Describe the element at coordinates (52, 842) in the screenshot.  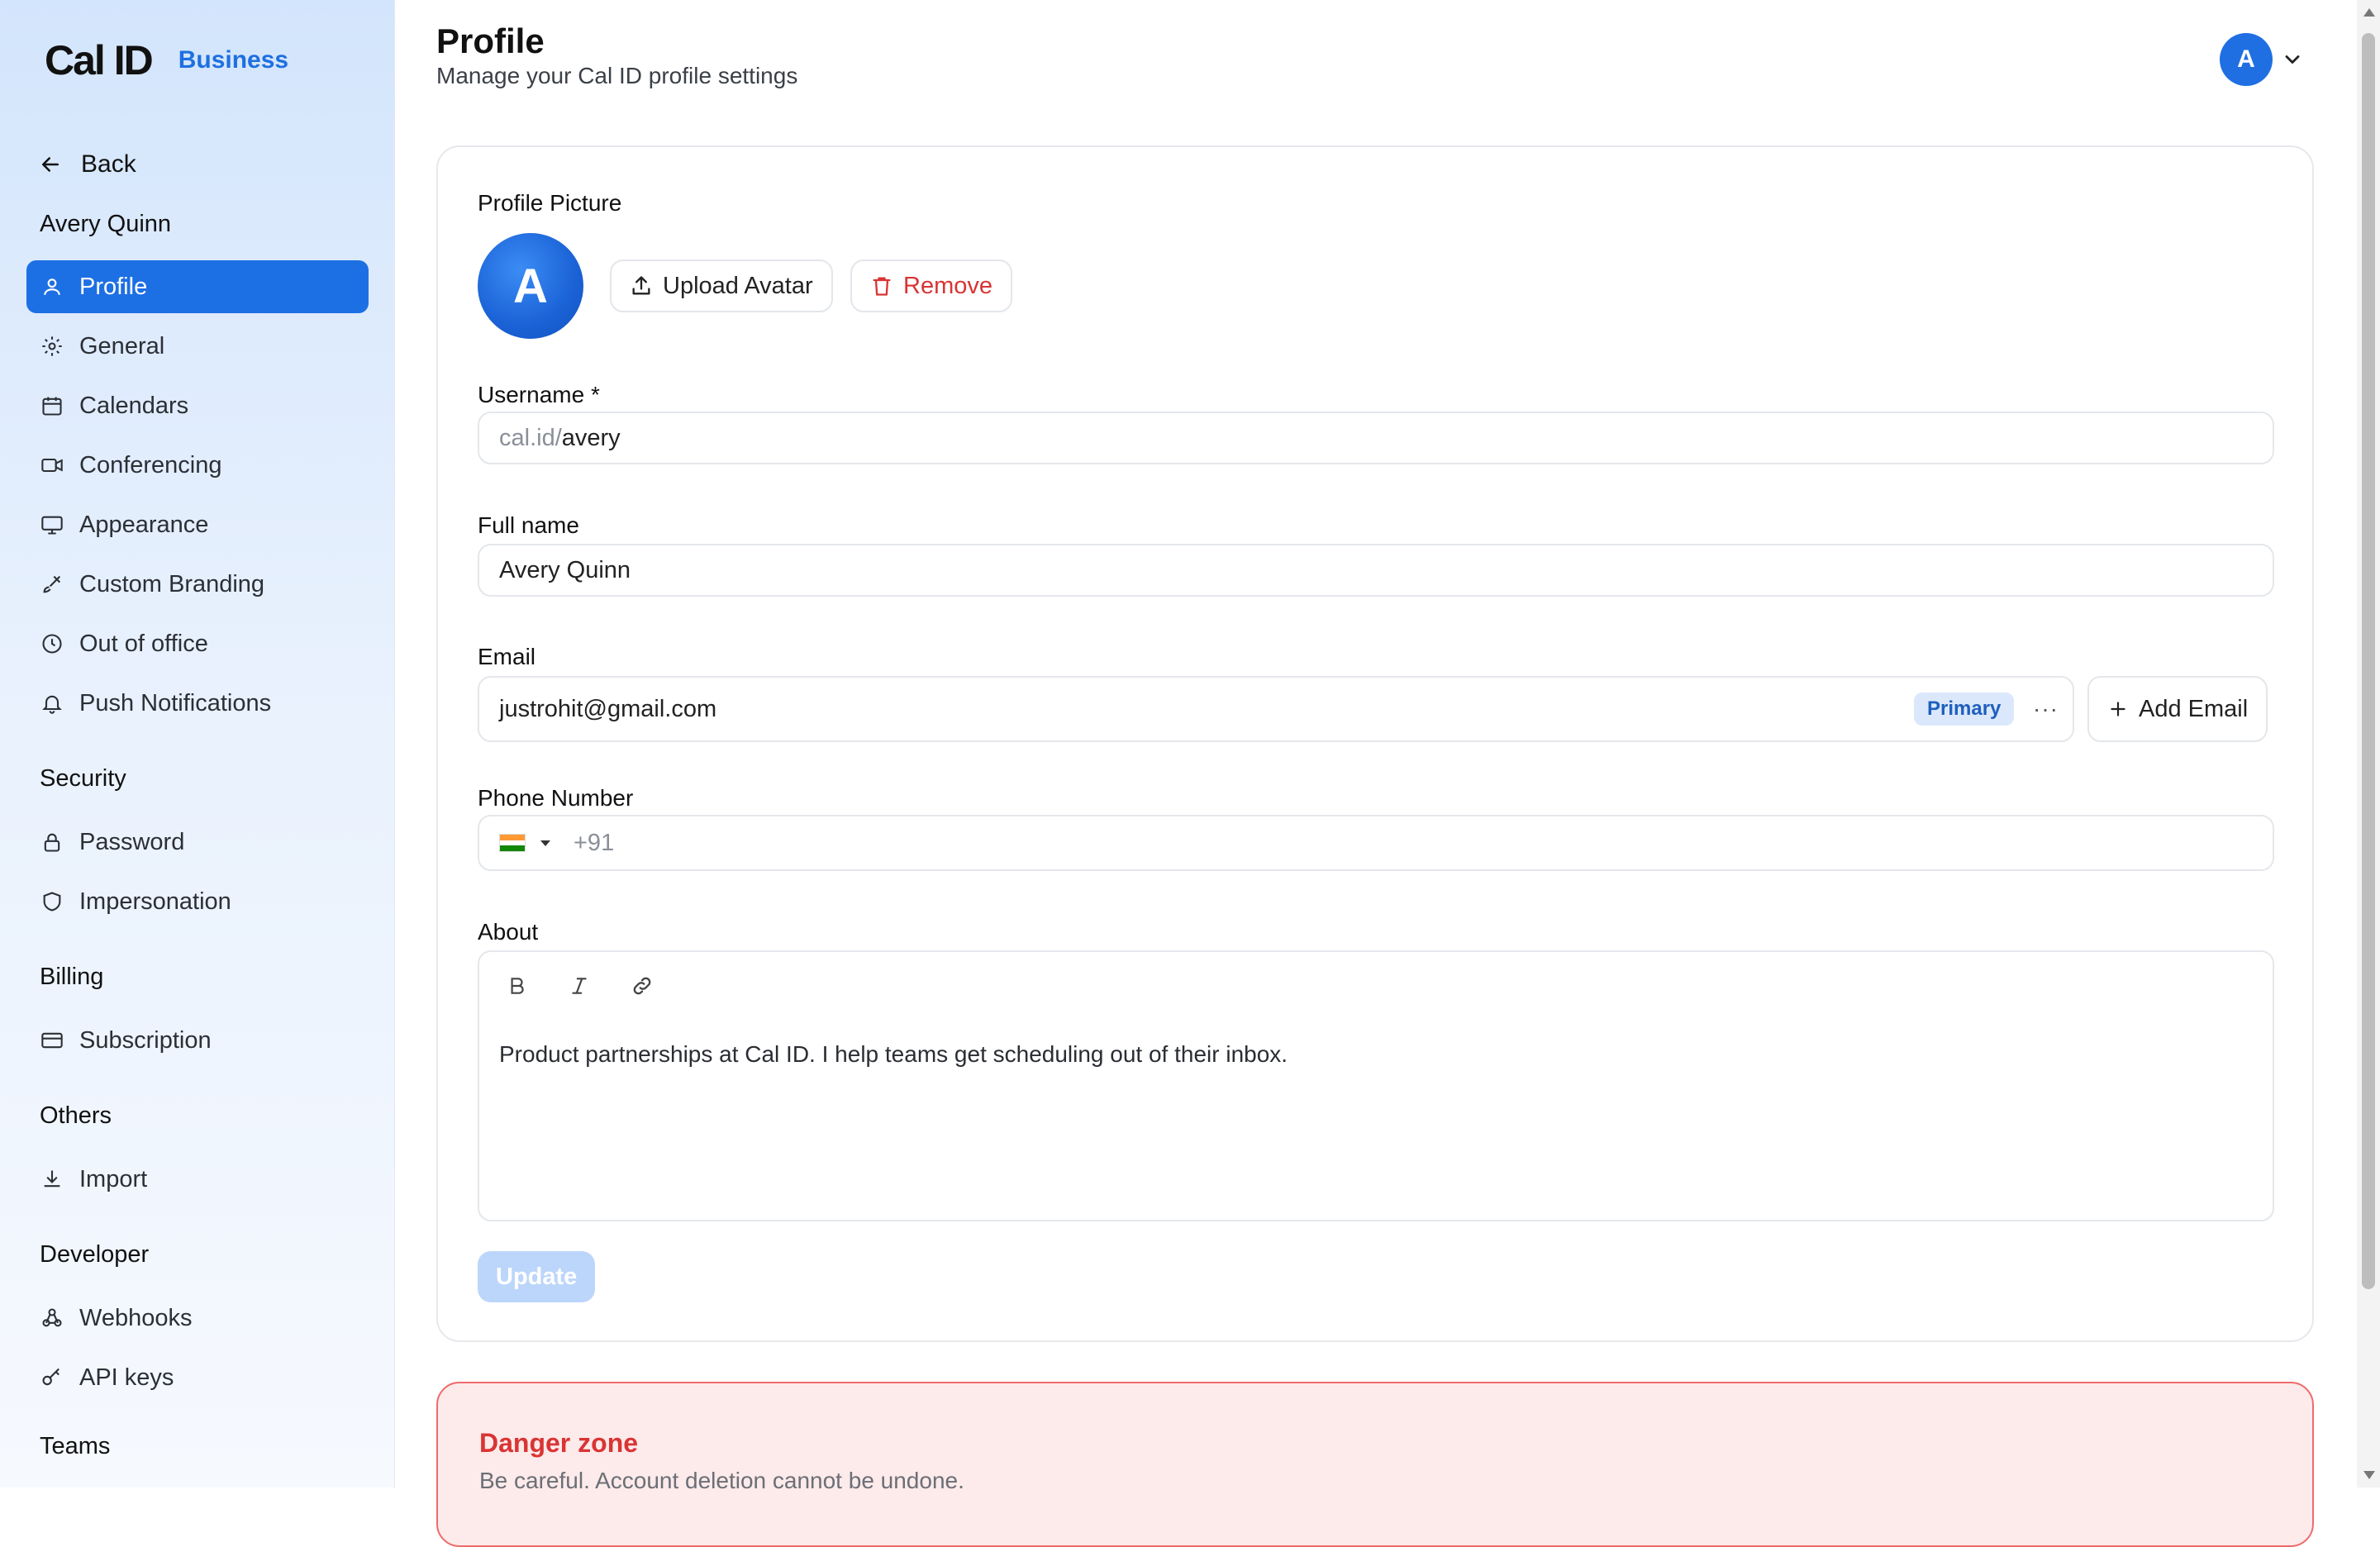
I see `lock-icon` at that location.